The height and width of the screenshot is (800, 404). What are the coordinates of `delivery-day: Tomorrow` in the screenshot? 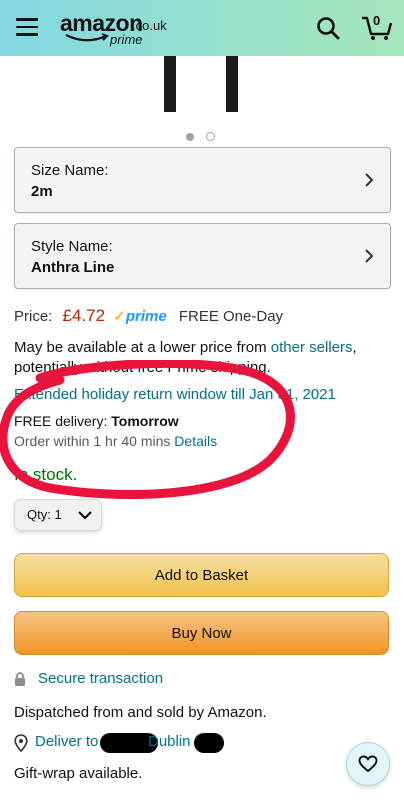 It's located at (145, 421).